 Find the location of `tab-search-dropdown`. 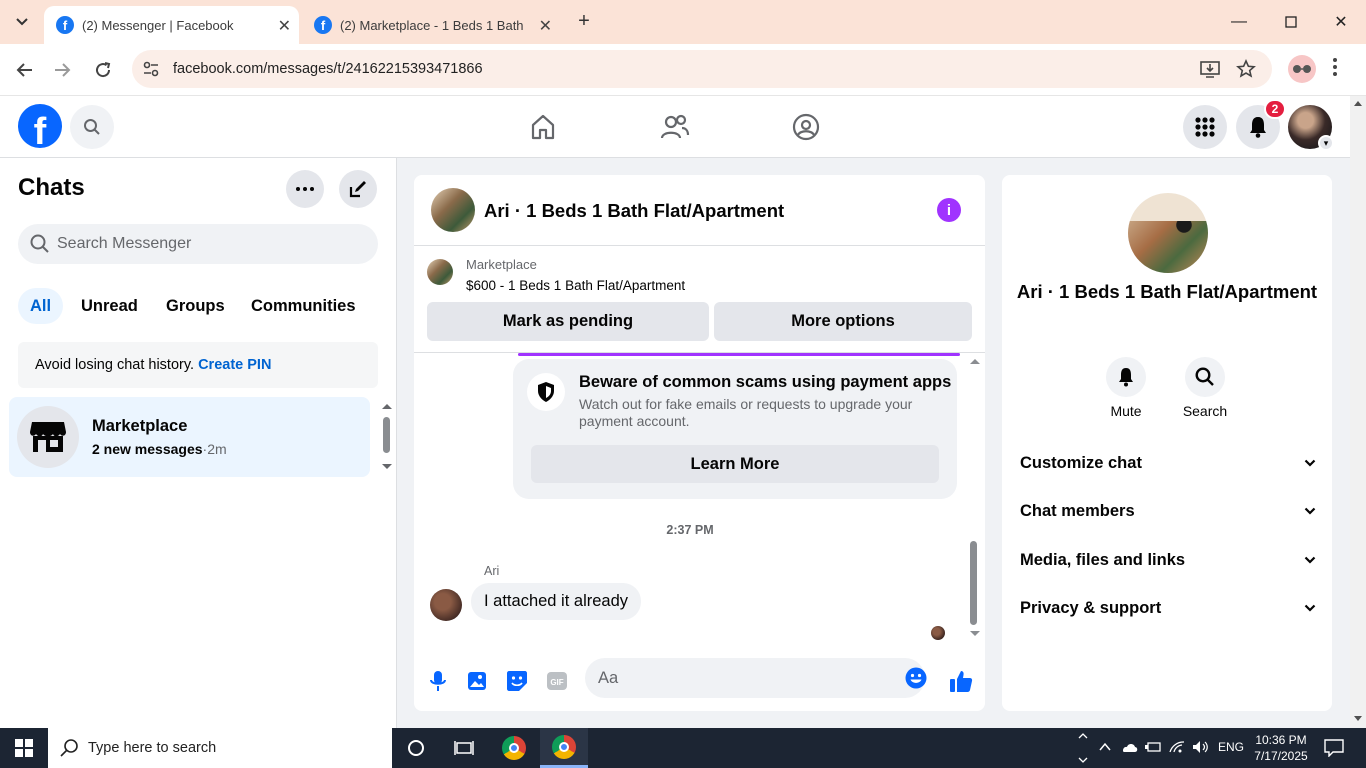

tab-search-dropdown is located at coordinates (22, 22).